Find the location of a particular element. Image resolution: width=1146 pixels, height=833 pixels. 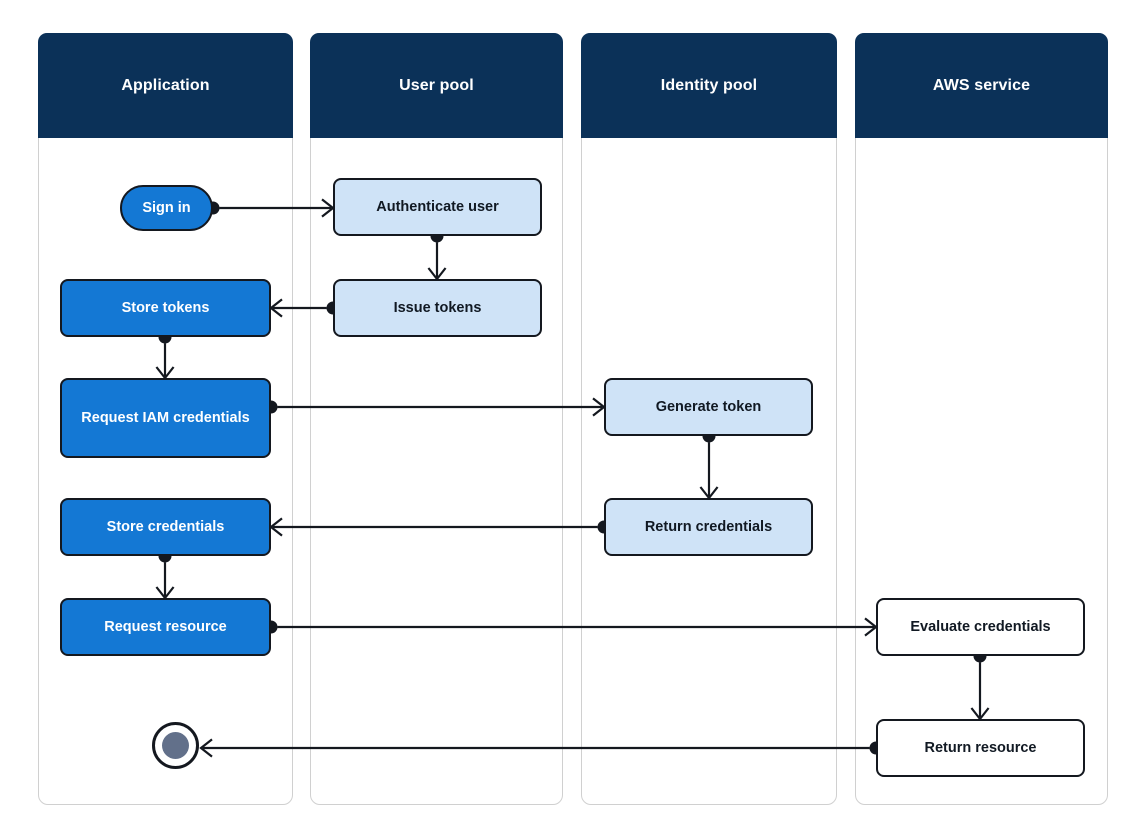

node-evaluate-credentials: Evaluate credentials is located at coordinates (980, 627).